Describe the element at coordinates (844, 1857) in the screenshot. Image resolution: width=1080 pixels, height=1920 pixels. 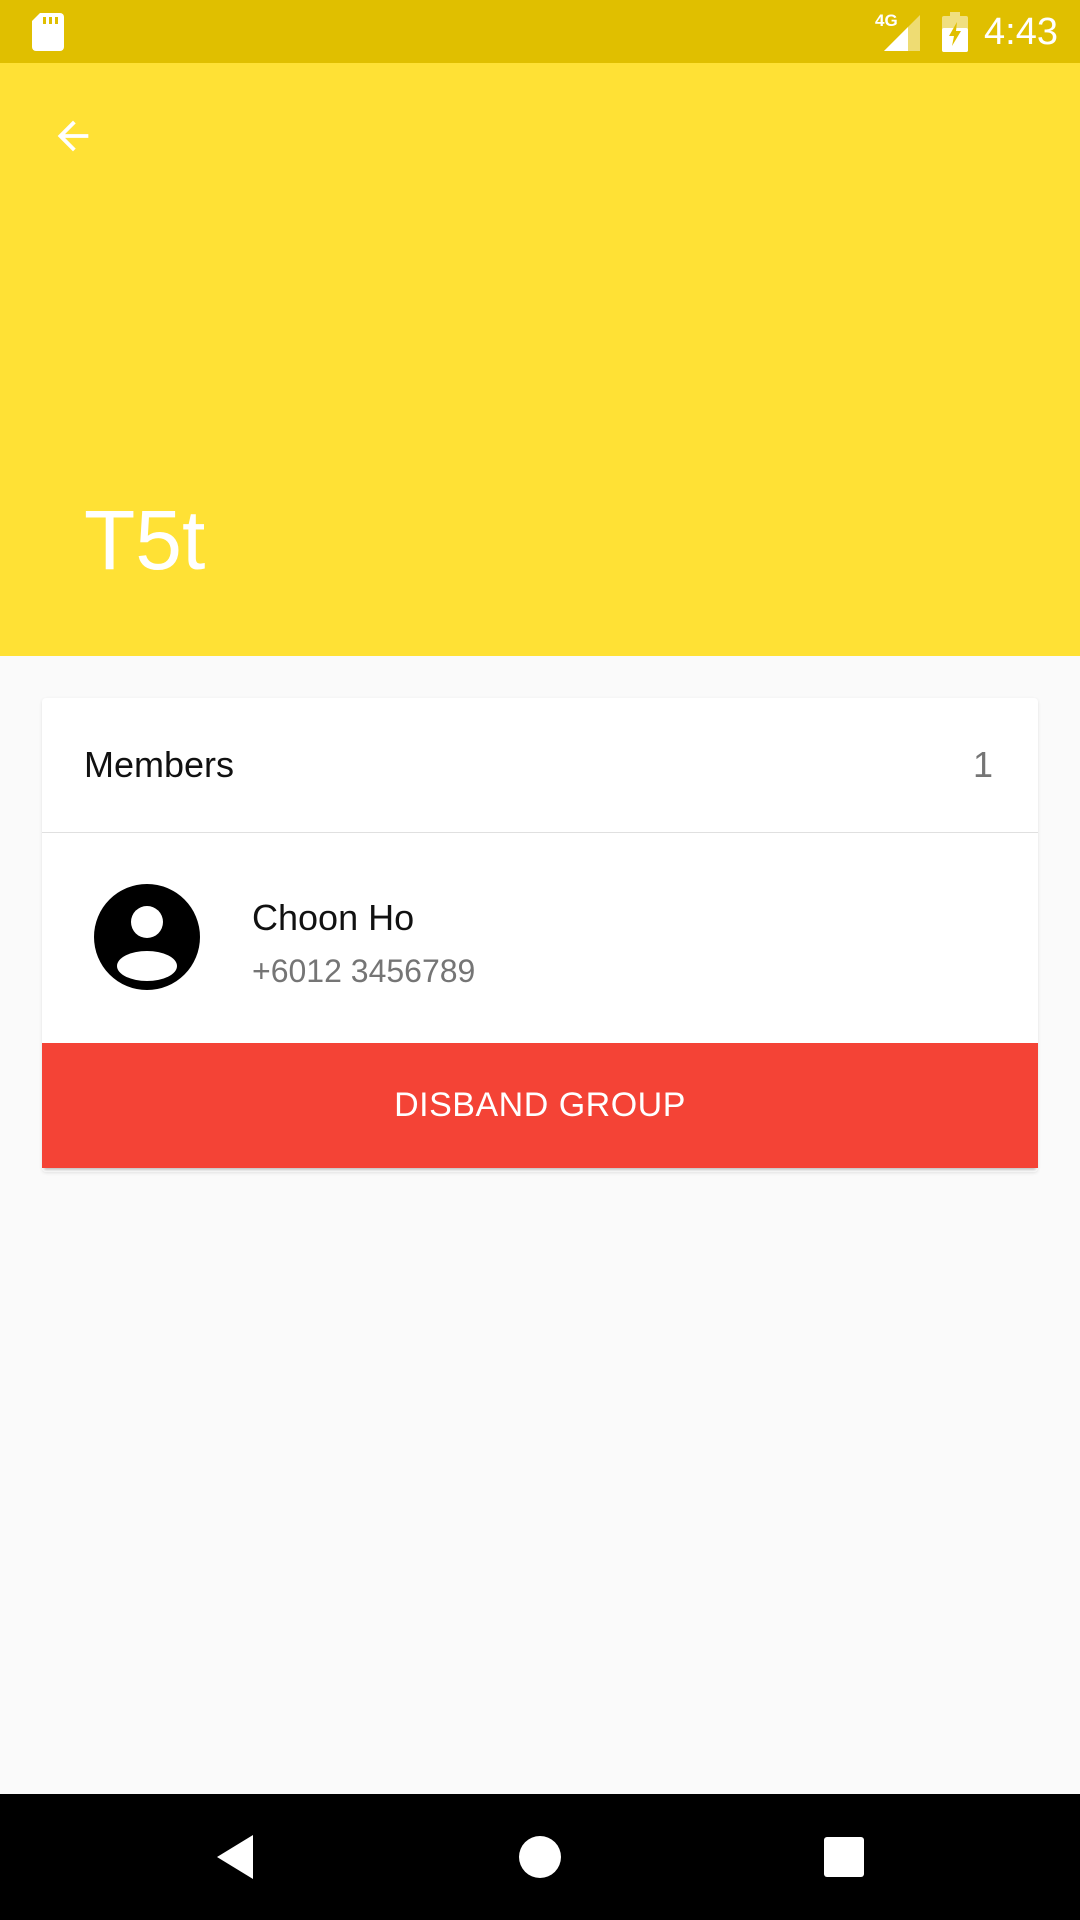
I see `nav-recents-icon` at that location.